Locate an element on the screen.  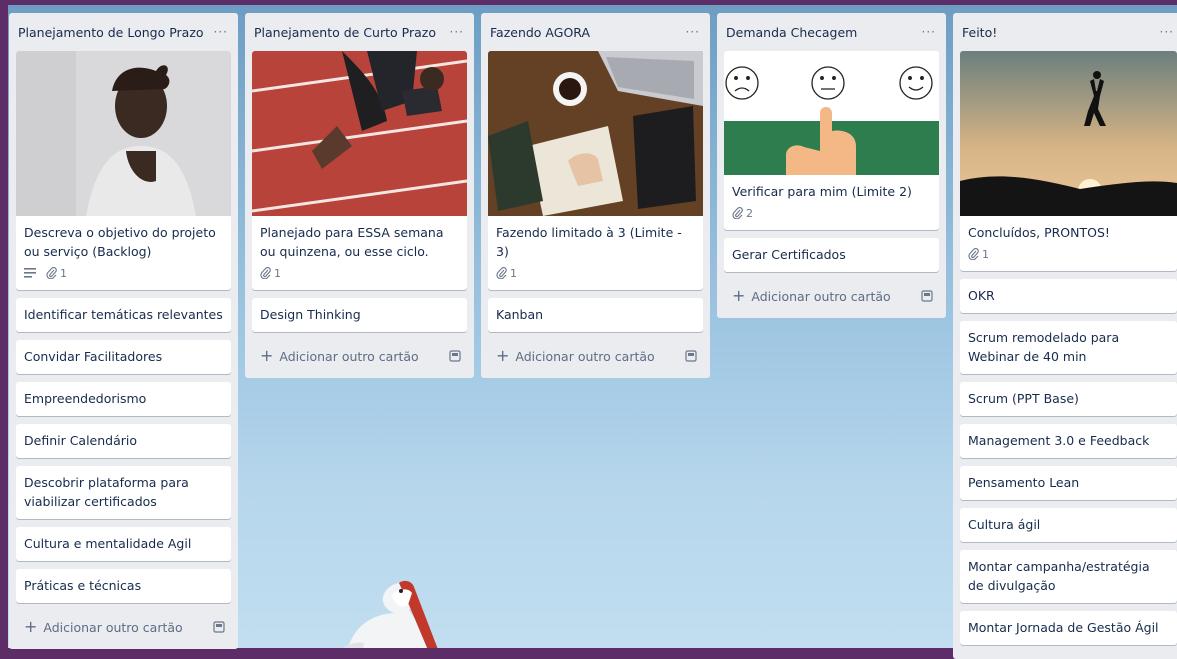
card-title: Convidar Facilitadores is located at coordinates (93, 356).